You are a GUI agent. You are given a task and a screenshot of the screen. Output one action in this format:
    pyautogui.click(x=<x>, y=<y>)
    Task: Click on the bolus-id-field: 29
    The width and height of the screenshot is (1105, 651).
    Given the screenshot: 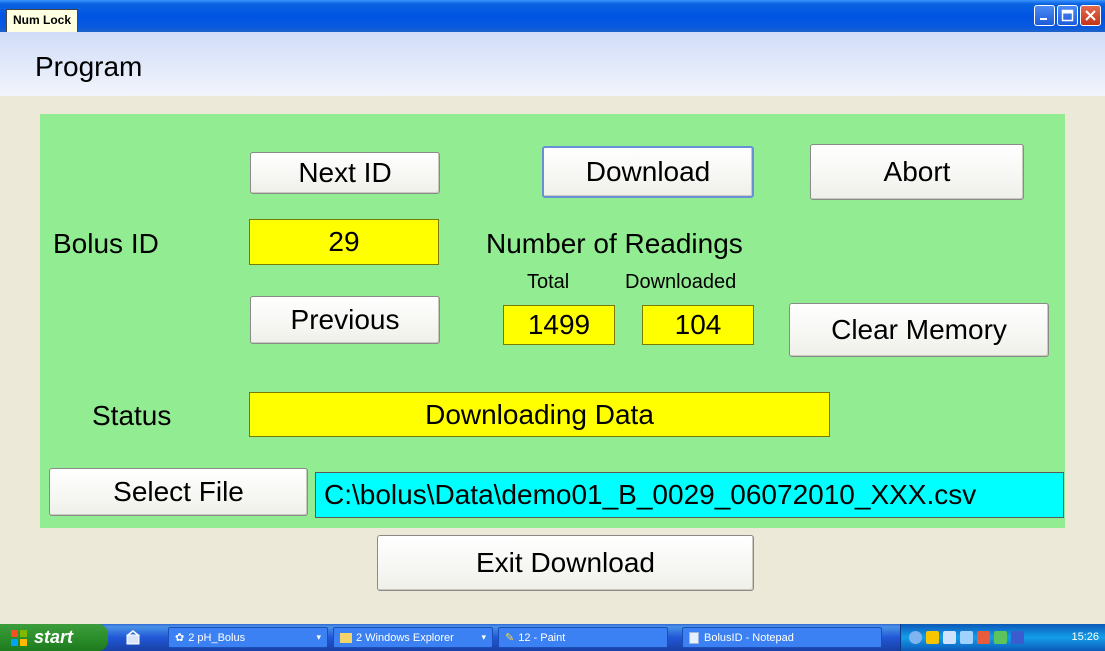 What is the action you would take?
    pyautogui.click(x=344, y=242)
    